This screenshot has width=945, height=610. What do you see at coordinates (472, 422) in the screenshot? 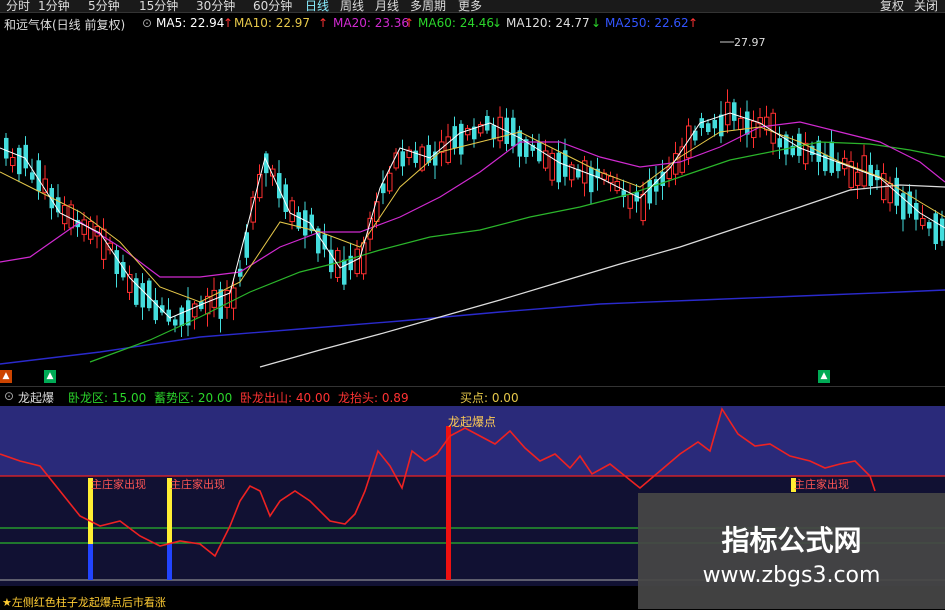
I see `baodian-label: 龙起爆点` at bounding box center [472, 422].